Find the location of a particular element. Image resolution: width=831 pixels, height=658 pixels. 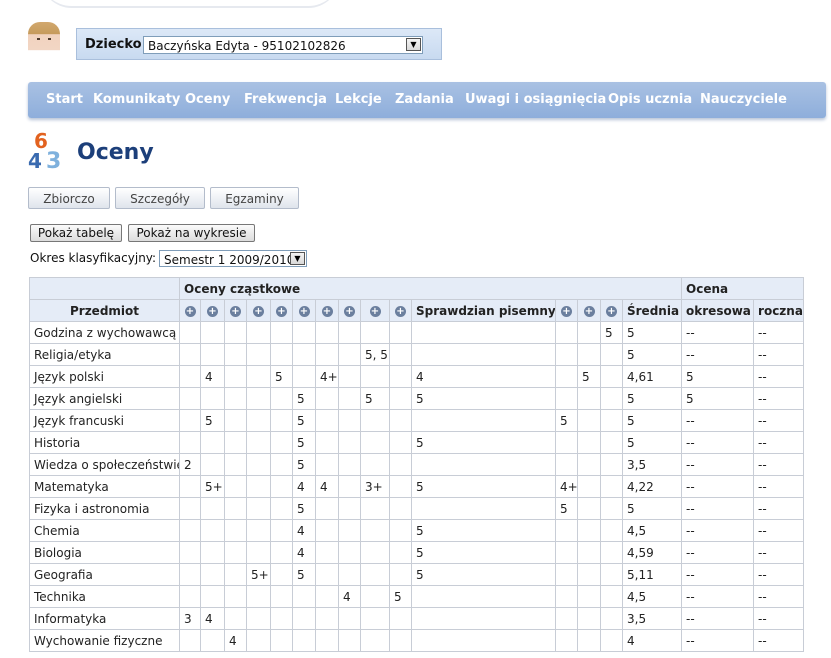

grade-cell: 3+ is located at coordinates (375, 486).